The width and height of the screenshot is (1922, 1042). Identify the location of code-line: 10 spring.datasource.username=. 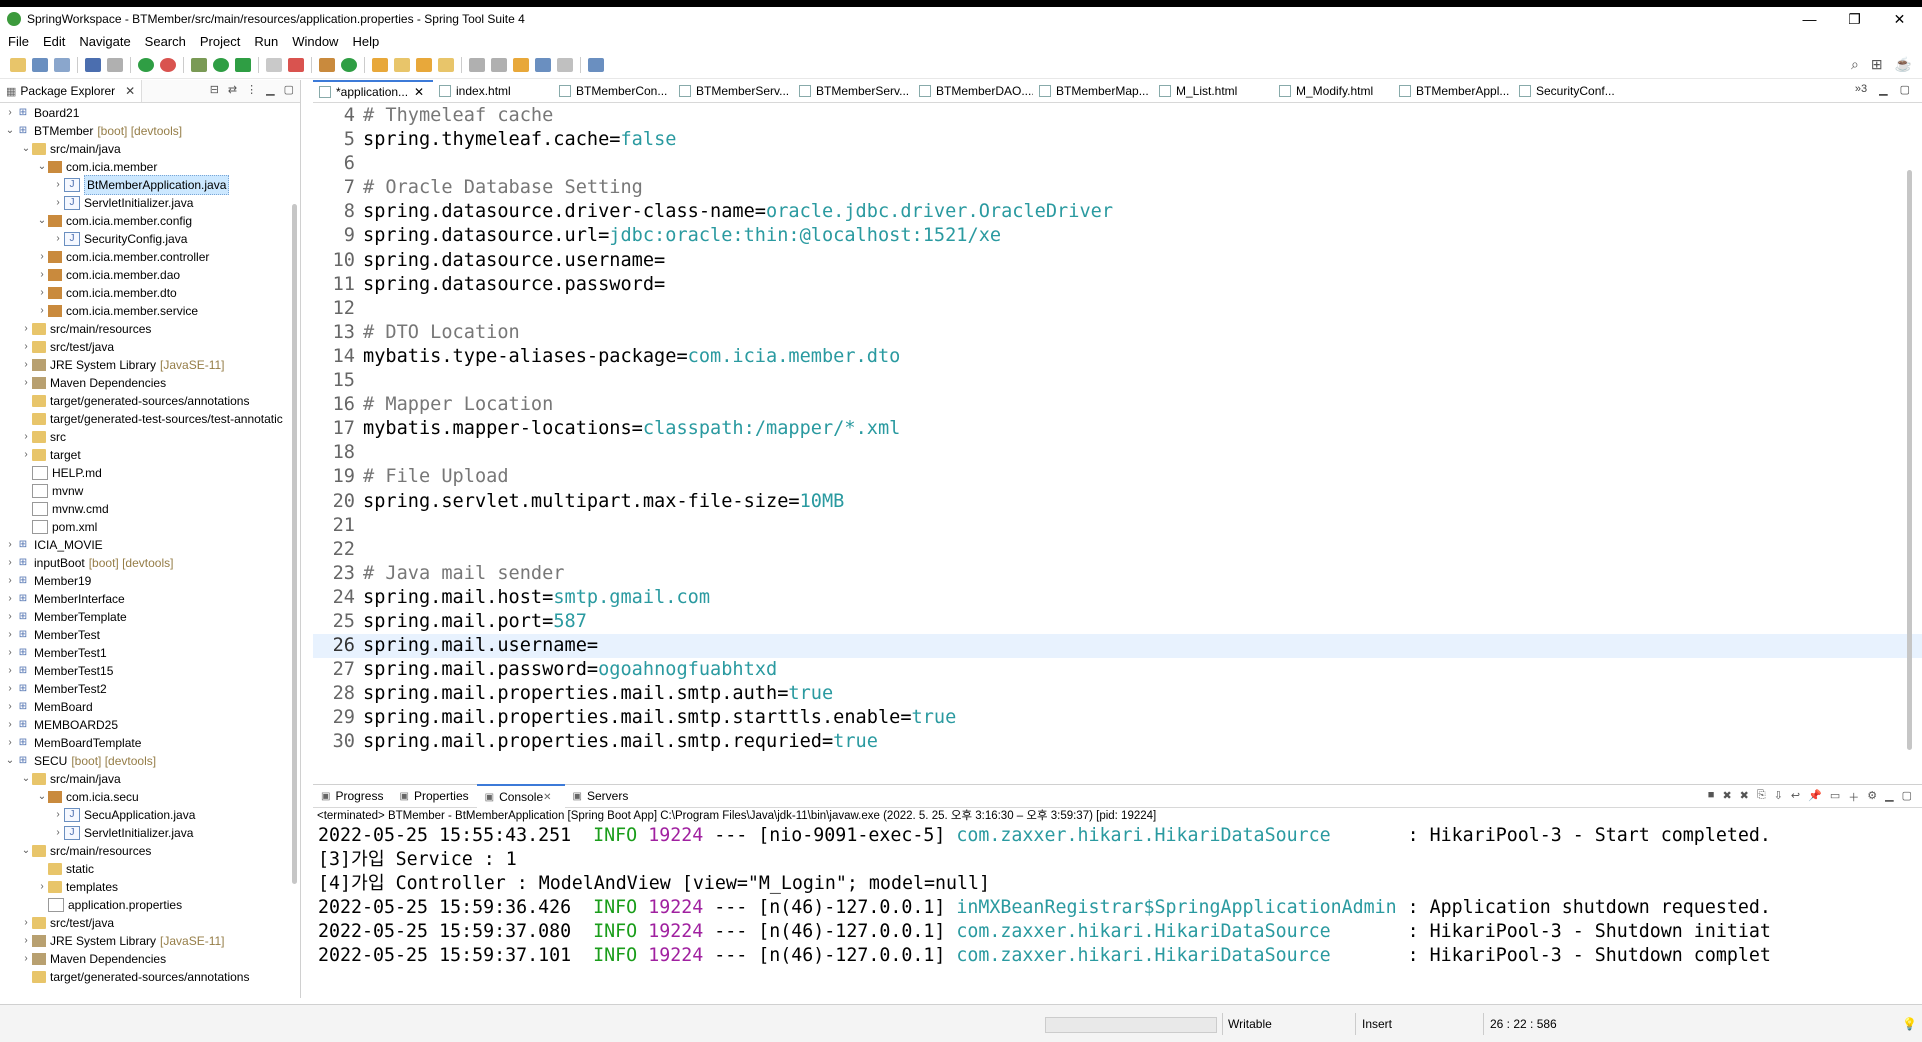
(1117, 261).